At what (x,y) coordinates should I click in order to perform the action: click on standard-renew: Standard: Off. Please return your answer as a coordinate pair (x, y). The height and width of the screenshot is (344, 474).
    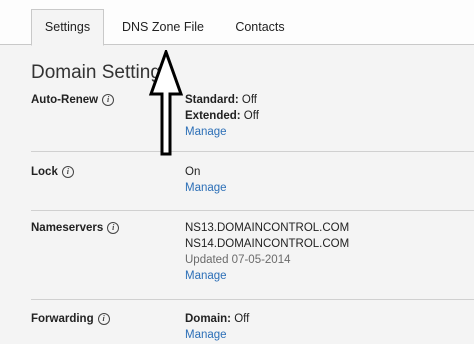
    Looking at the image, I should click on (222, 100).